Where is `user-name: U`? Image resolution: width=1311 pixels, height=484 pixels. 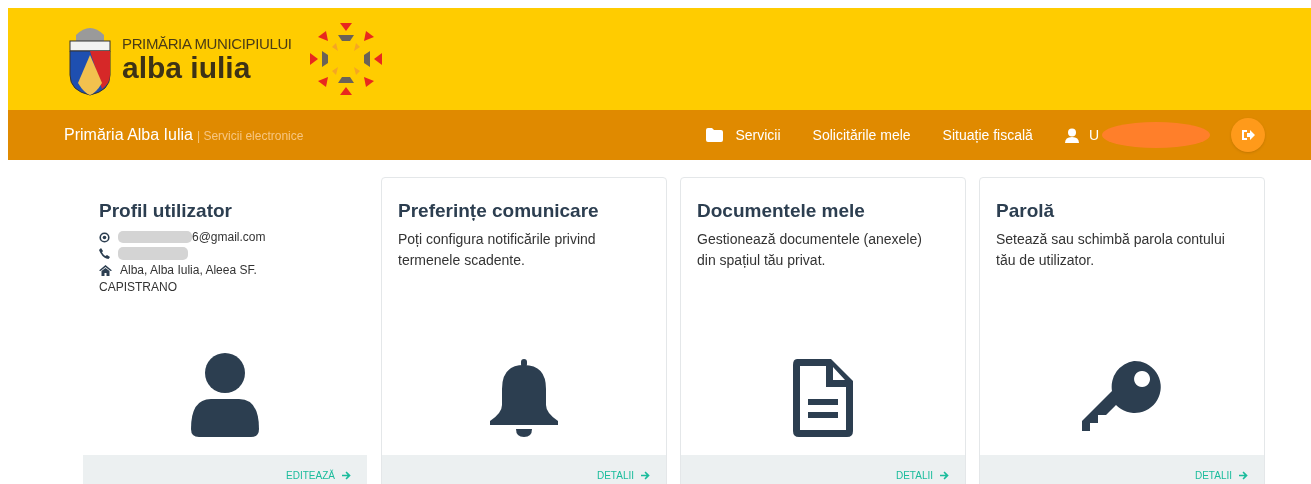 user-name: U is located at coordinates (1093, 135).